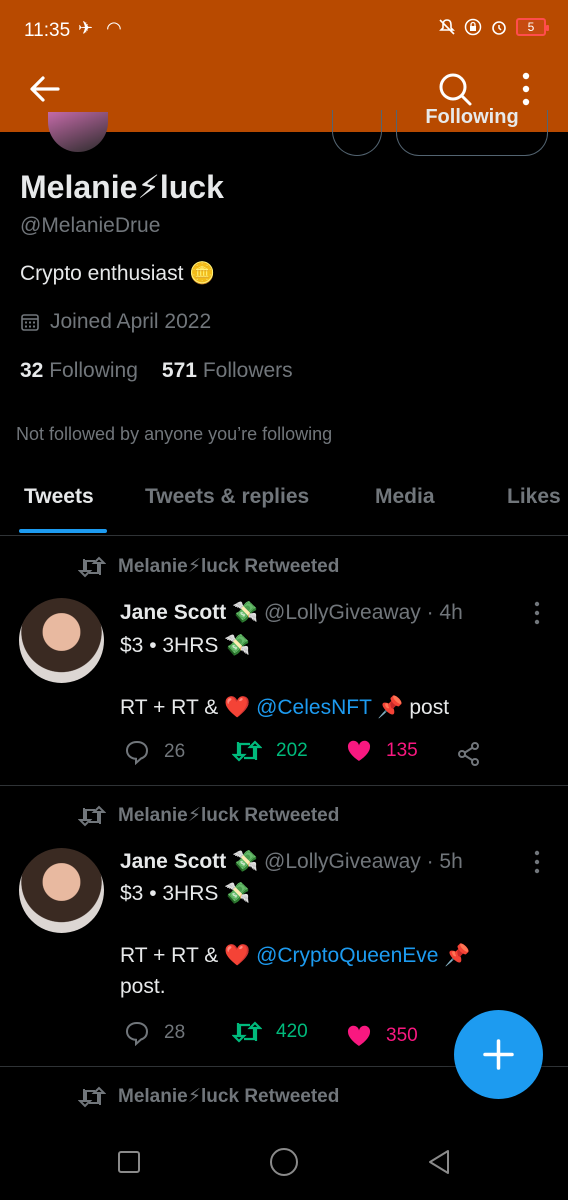 This screenshot has height=1200, width=568. What do you see at coordinates (270, 751) in the screenshot?
I see `retweet-button: 202` at bounding box center [270, 751].